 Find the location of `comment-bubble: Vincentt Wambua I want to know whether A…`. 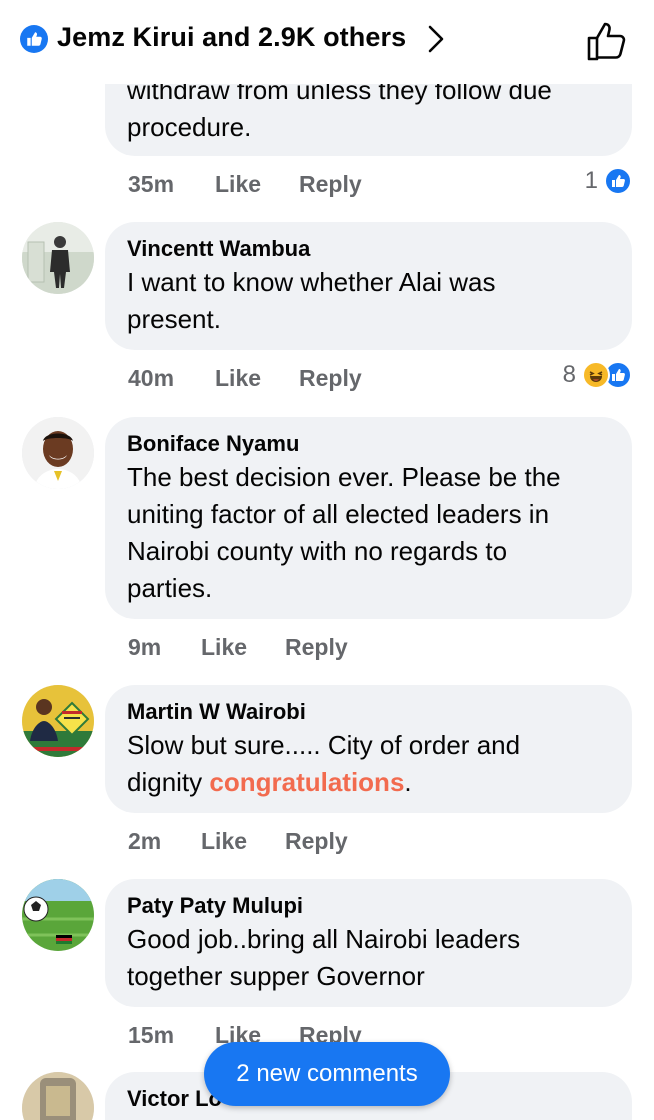

comment-bubble: Vincentt Wambua I want to know whether A… is located at coordinates (368, 286).